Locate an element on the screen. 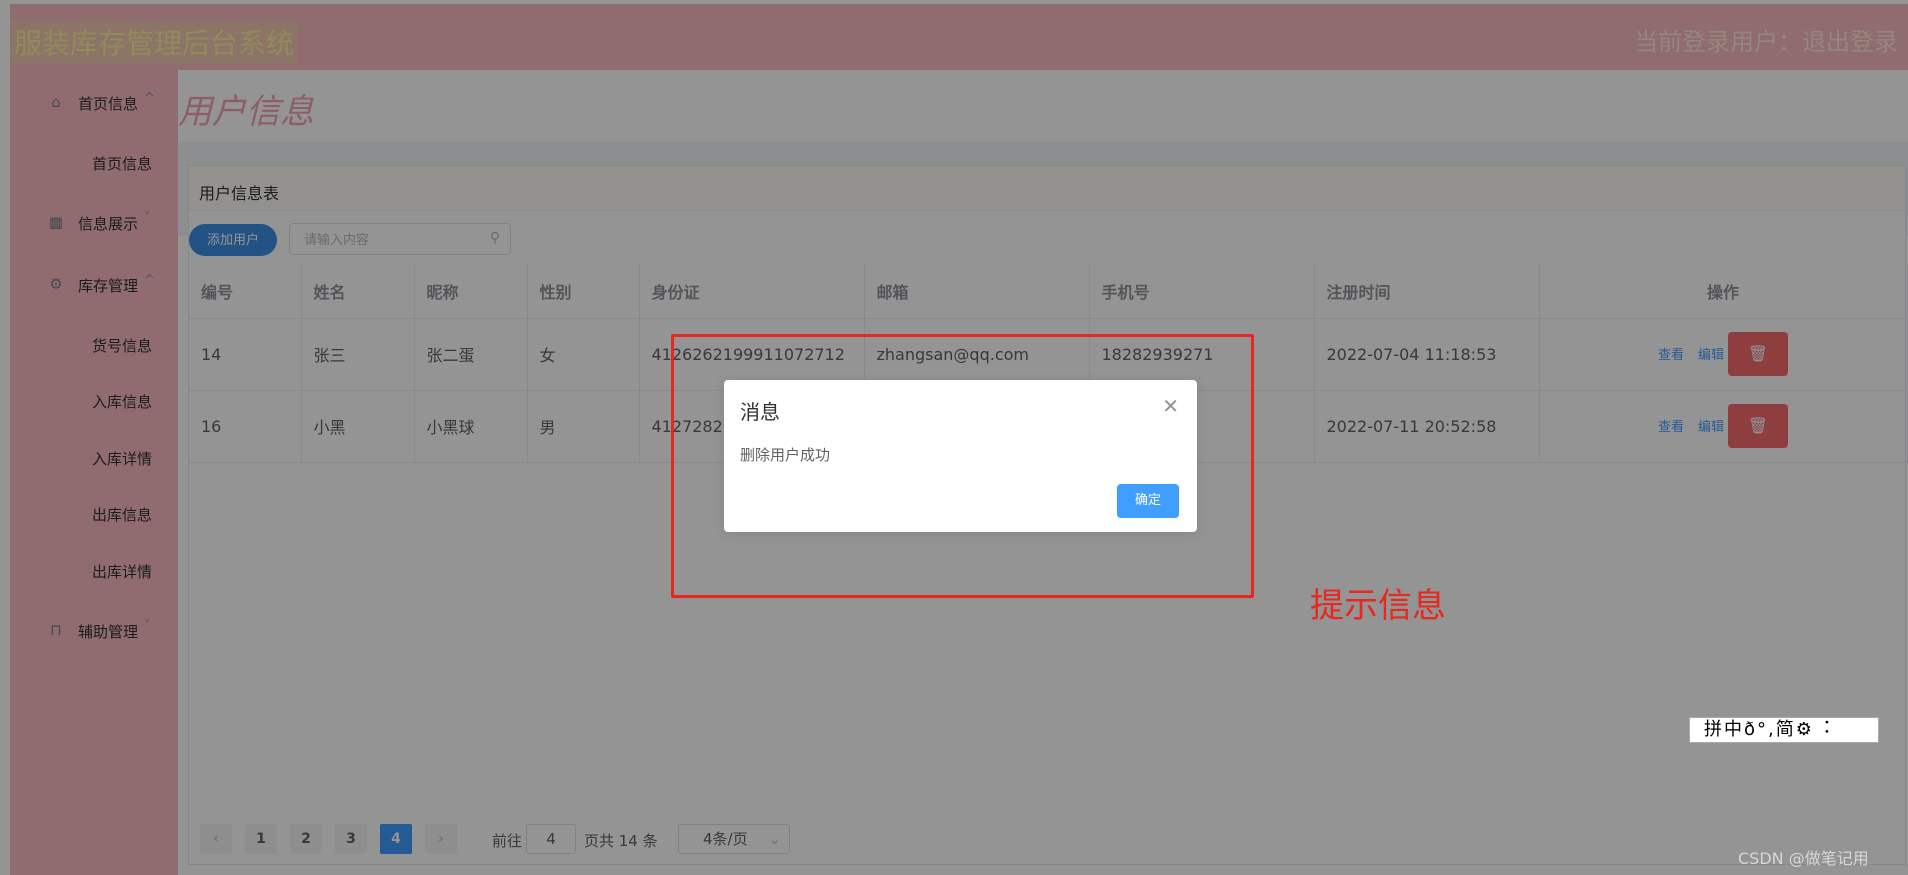  message-dialog: 消息 ✕ 删除用户成功 确定 is located at coordinates (960, 456).